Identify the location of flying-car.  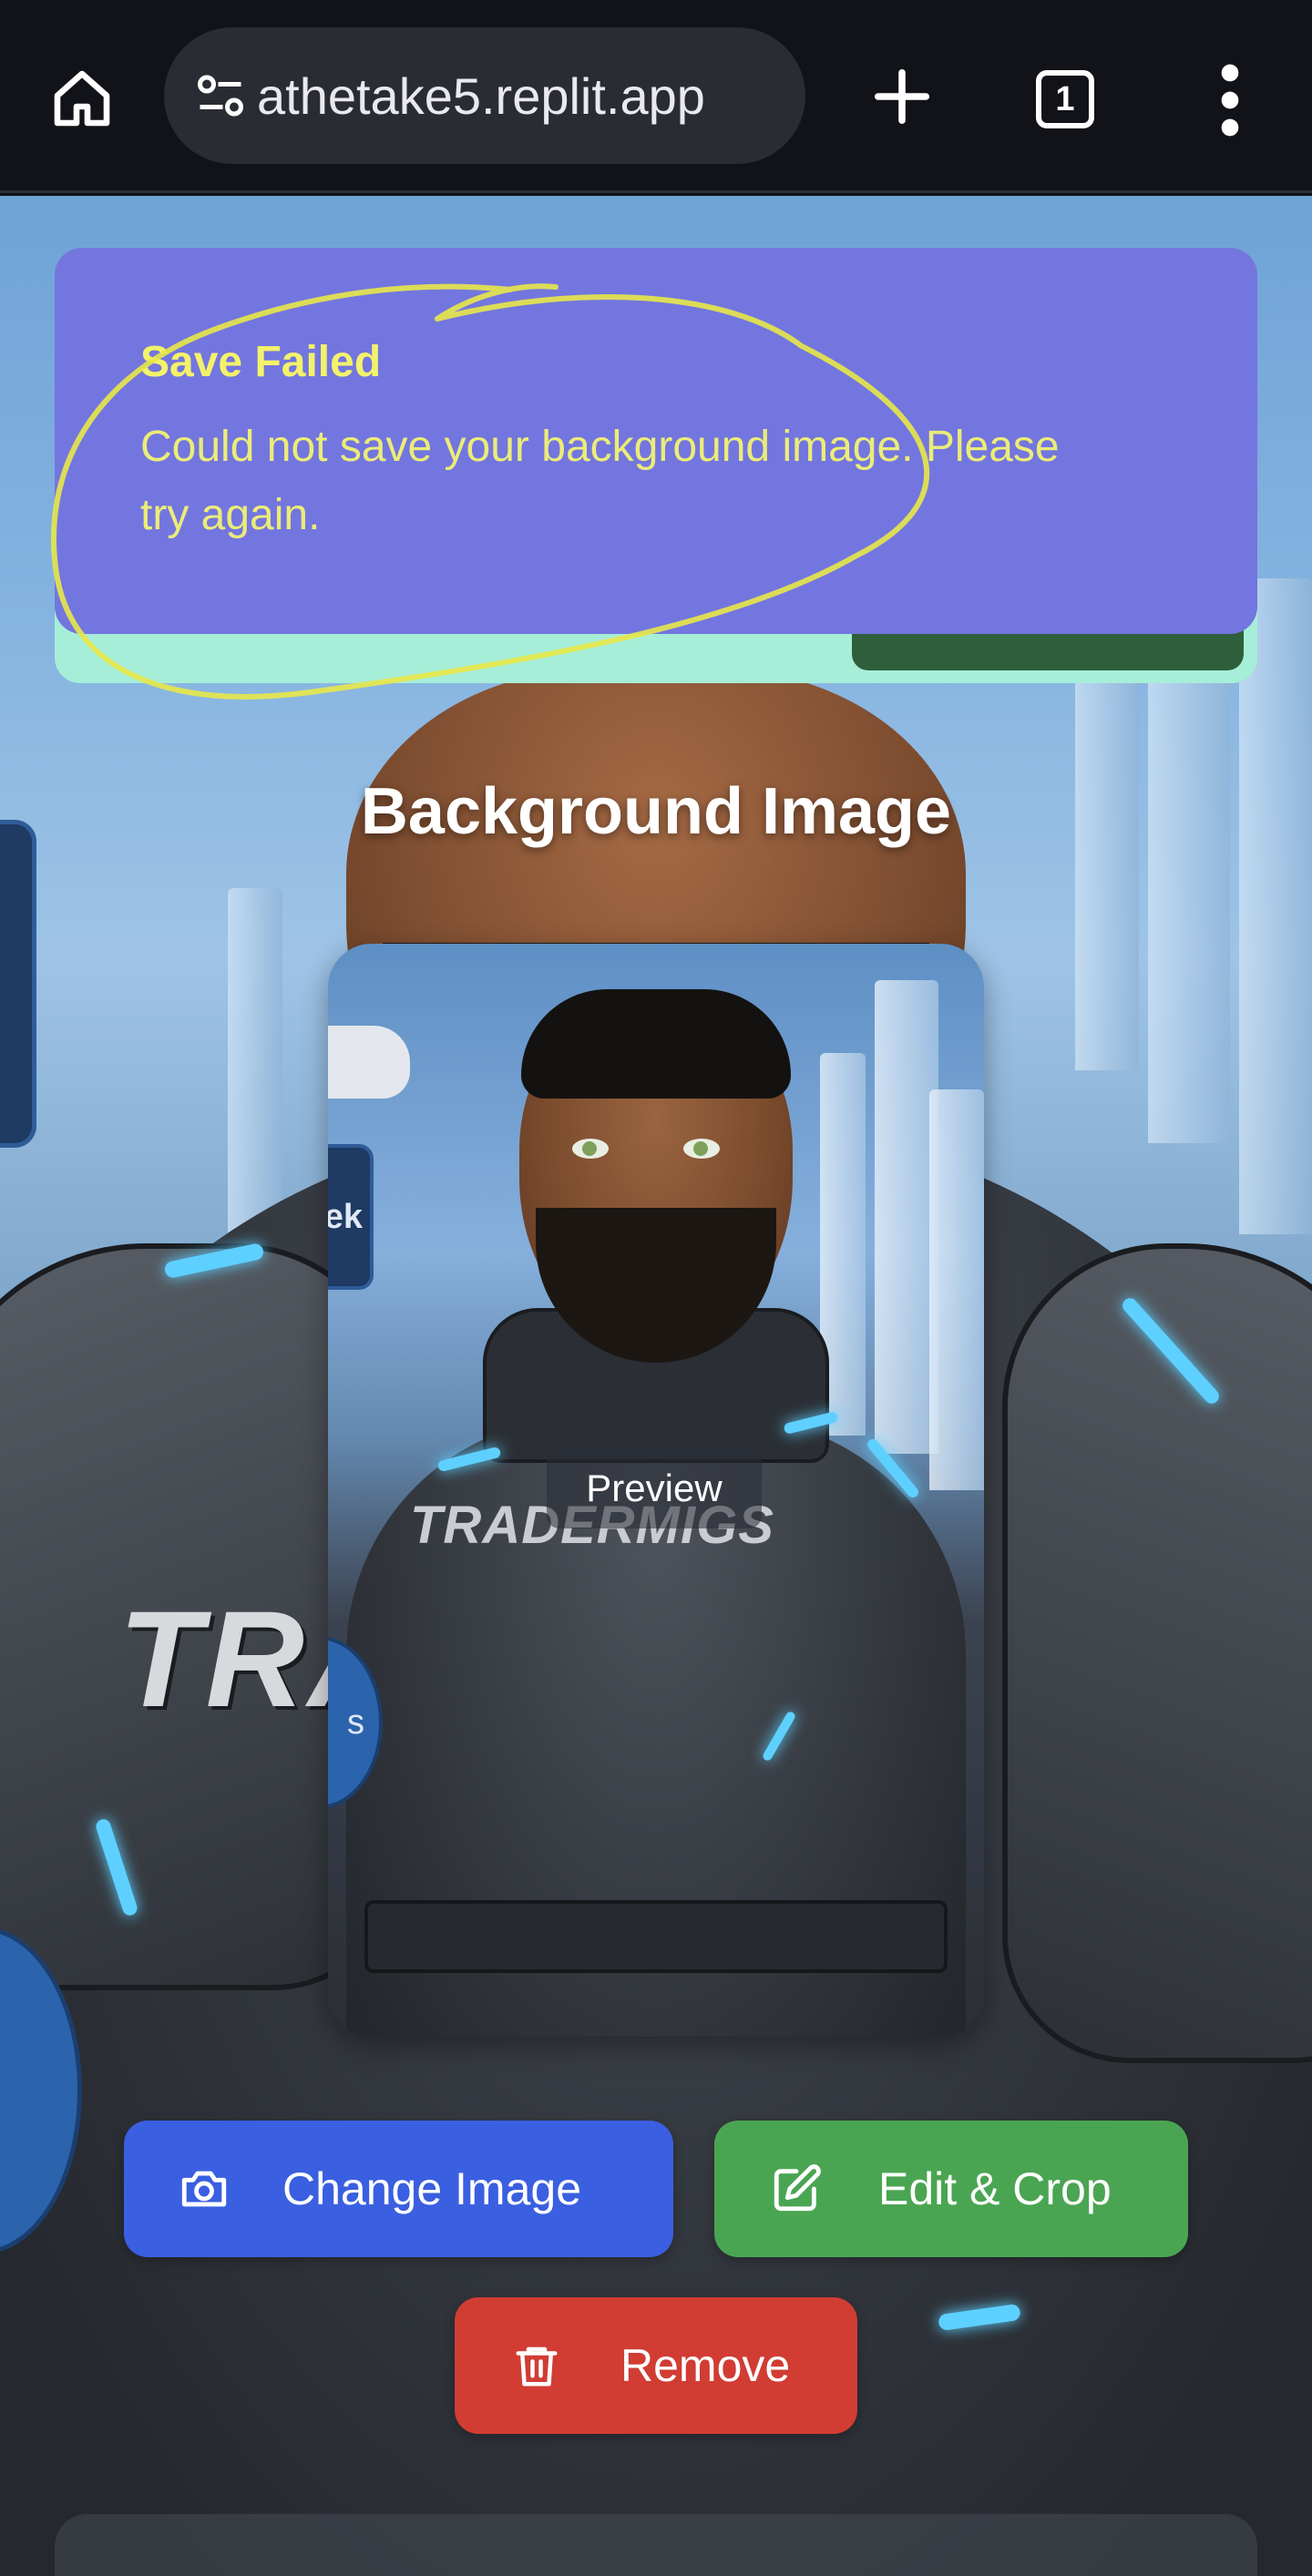
(369, 1062).